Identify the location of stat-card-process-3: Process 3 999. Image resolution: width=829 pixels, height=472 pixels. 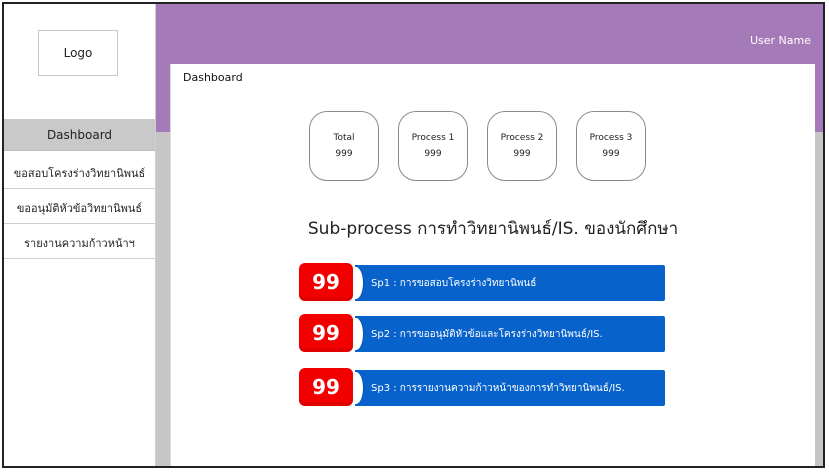
(611, 146).